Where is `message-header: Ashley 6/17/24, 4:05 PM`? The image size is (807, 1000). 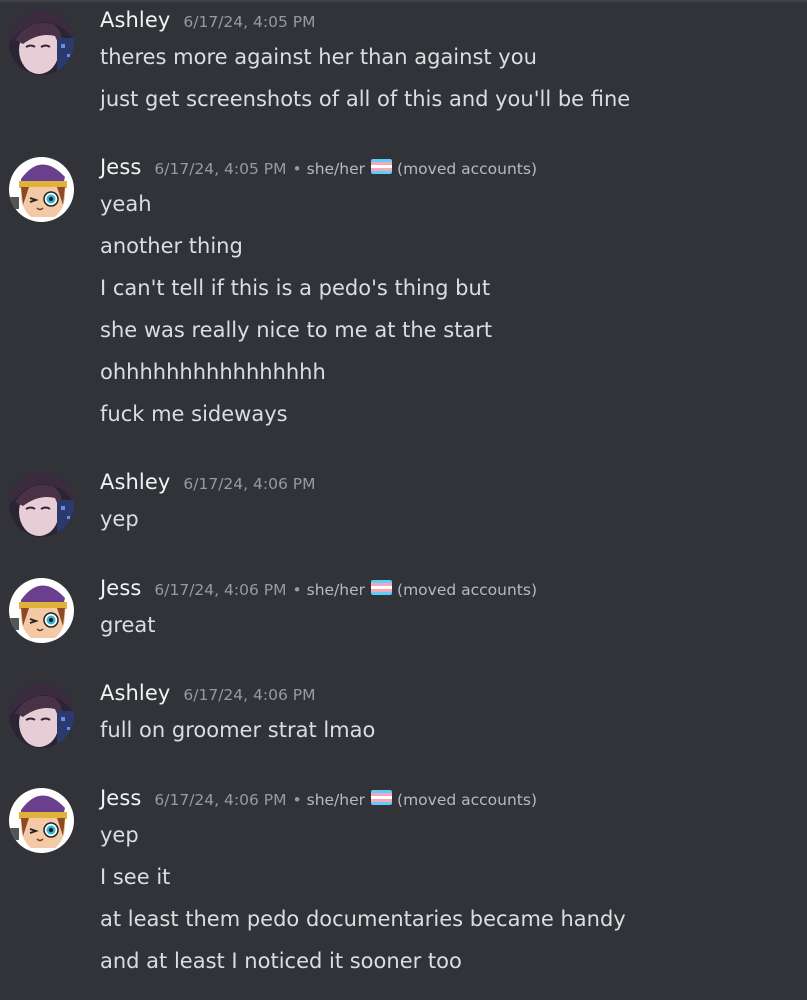
message-header: Ashley 6/17/24, 4:05 PM is located at coordinates (207, 23).